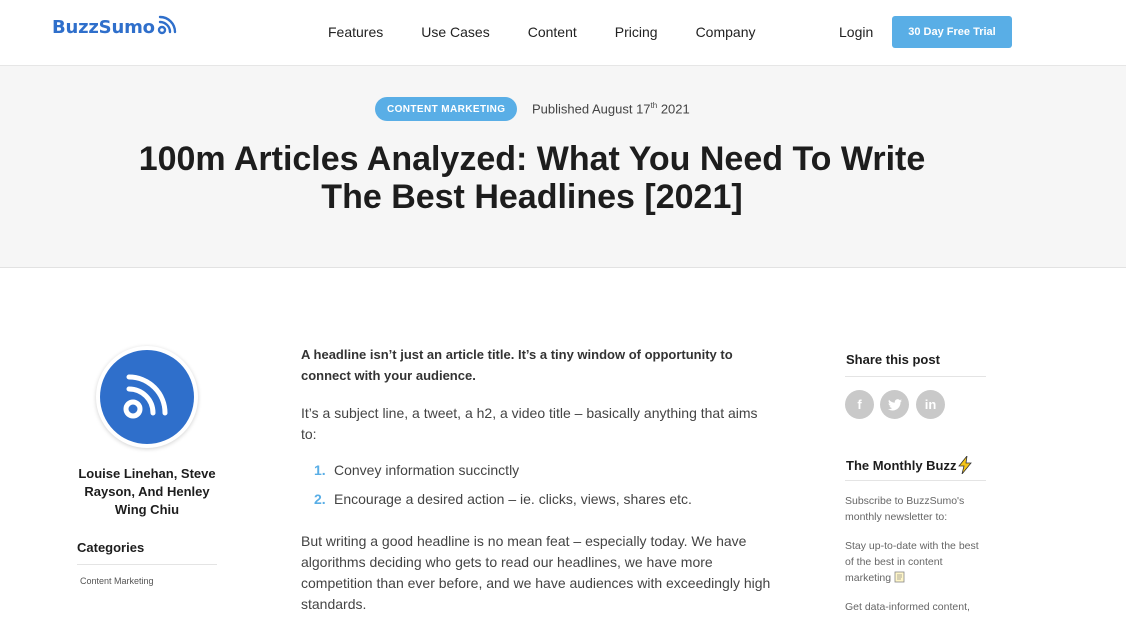 This screenshot has width=1126, height=618. Describe the element at coordinates (355, 32) in the screenshot. I see `nav-features: Features` at that location.